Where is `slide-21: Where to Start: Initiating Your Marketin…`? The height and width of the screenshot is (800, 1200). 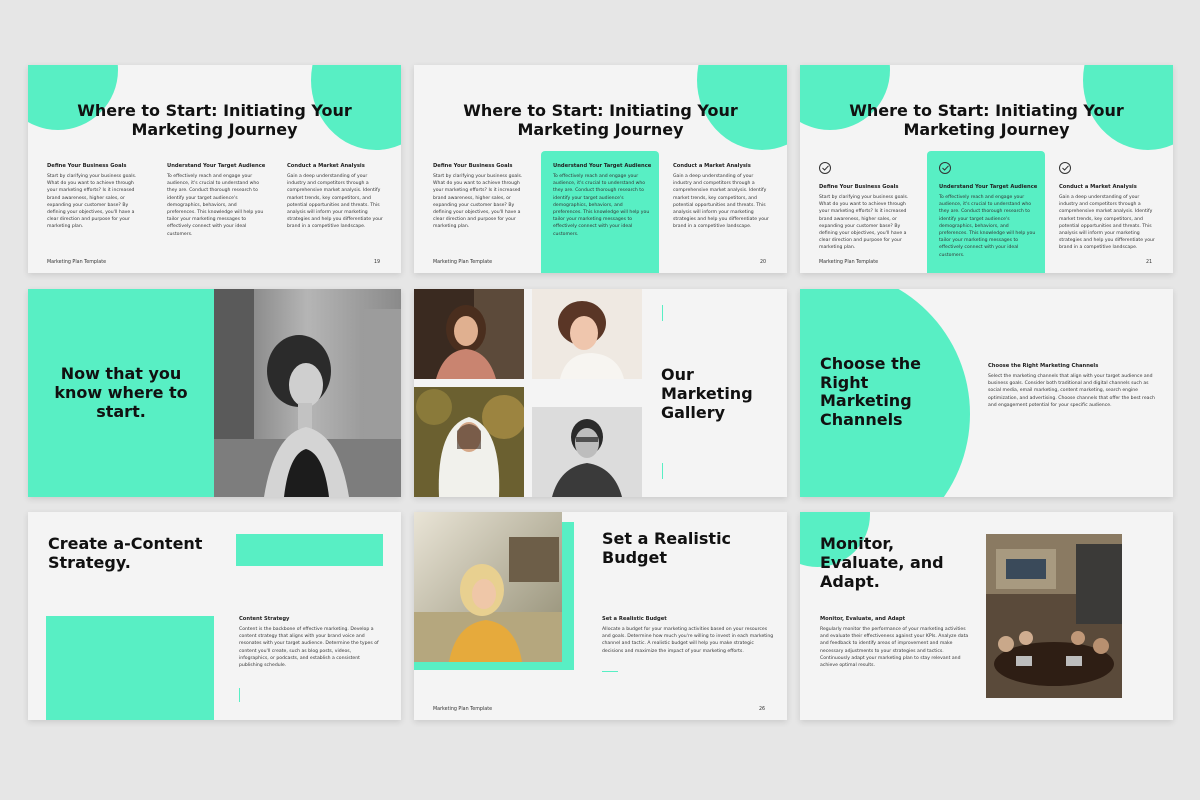 slide-21: Where to Start: Initiating Your Marketin… is located at coordinates (986, 169).